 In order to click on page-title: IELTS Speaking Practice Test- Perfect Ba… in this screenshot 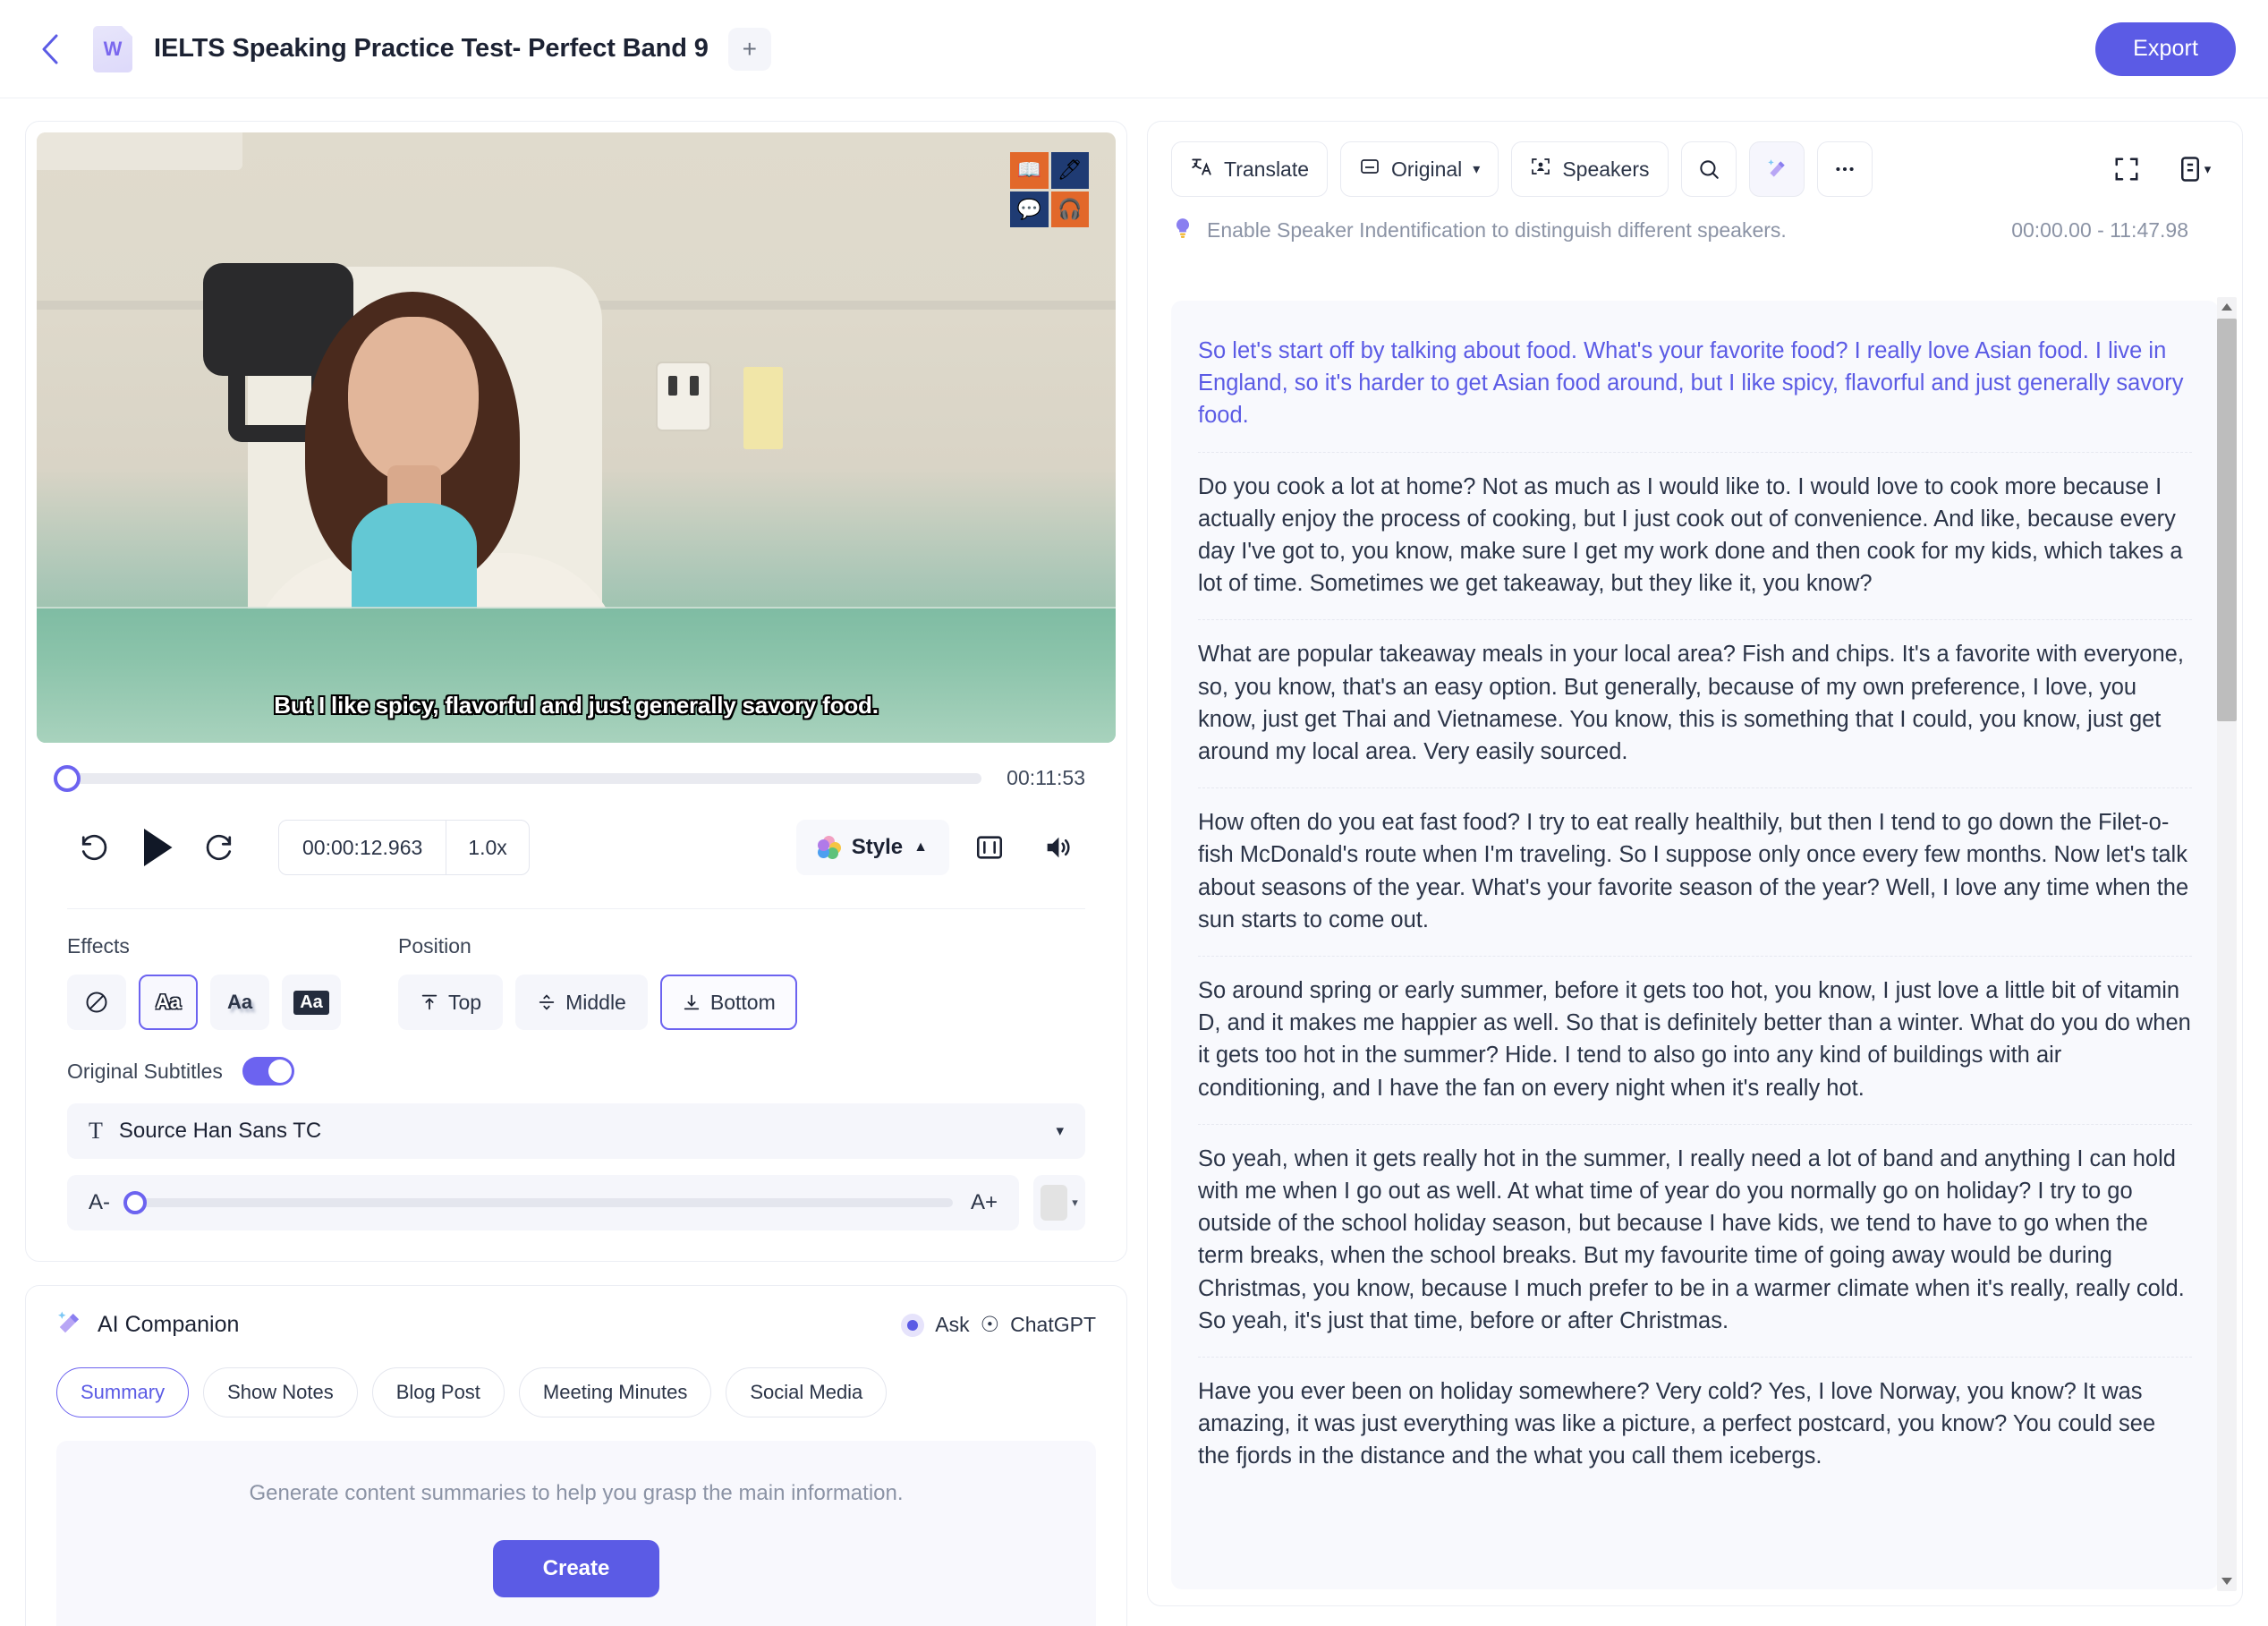, I will do `click(431, 48)`.